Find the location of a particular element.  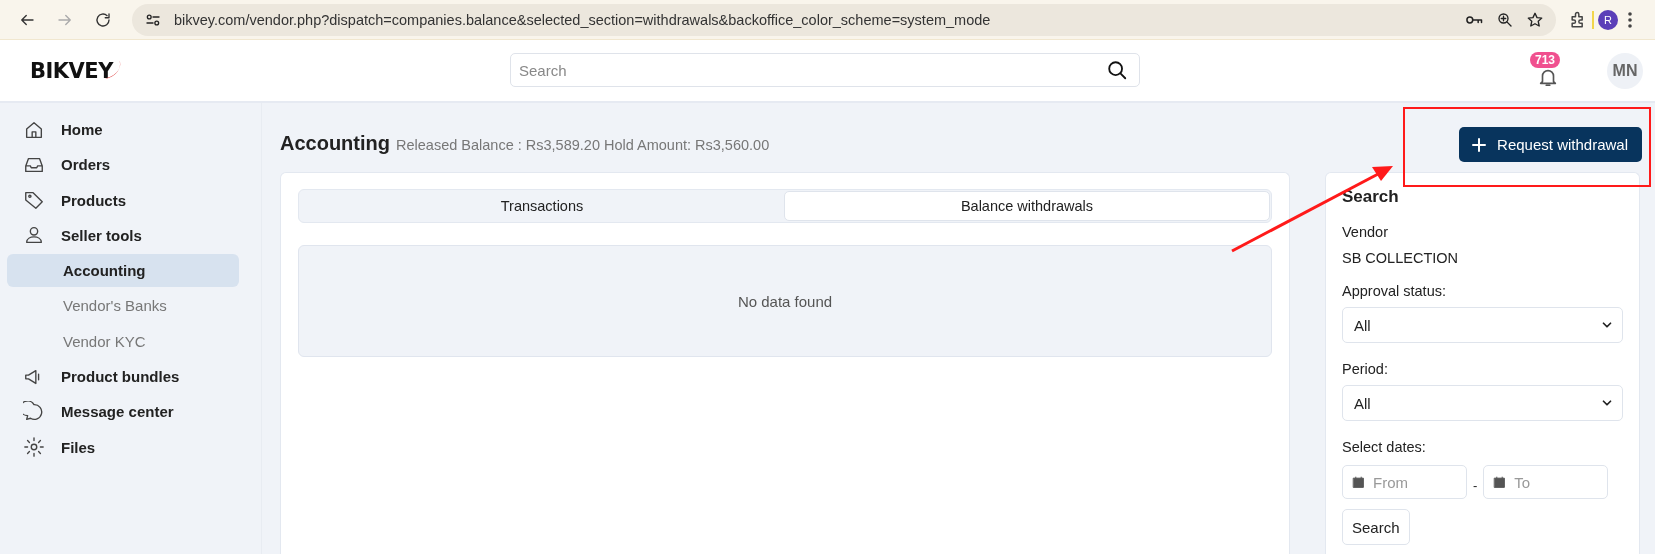

sidebar-item: Files is located at coordinates (123, 447).